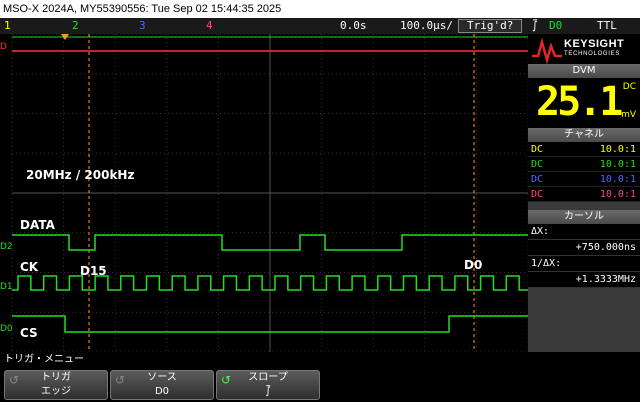 Image resolution: width=640 pixels, height=402 pixels. Describe the element at coordinates (3, 47) in the screenshot. I see `ref-channel-tag: D` at that location.